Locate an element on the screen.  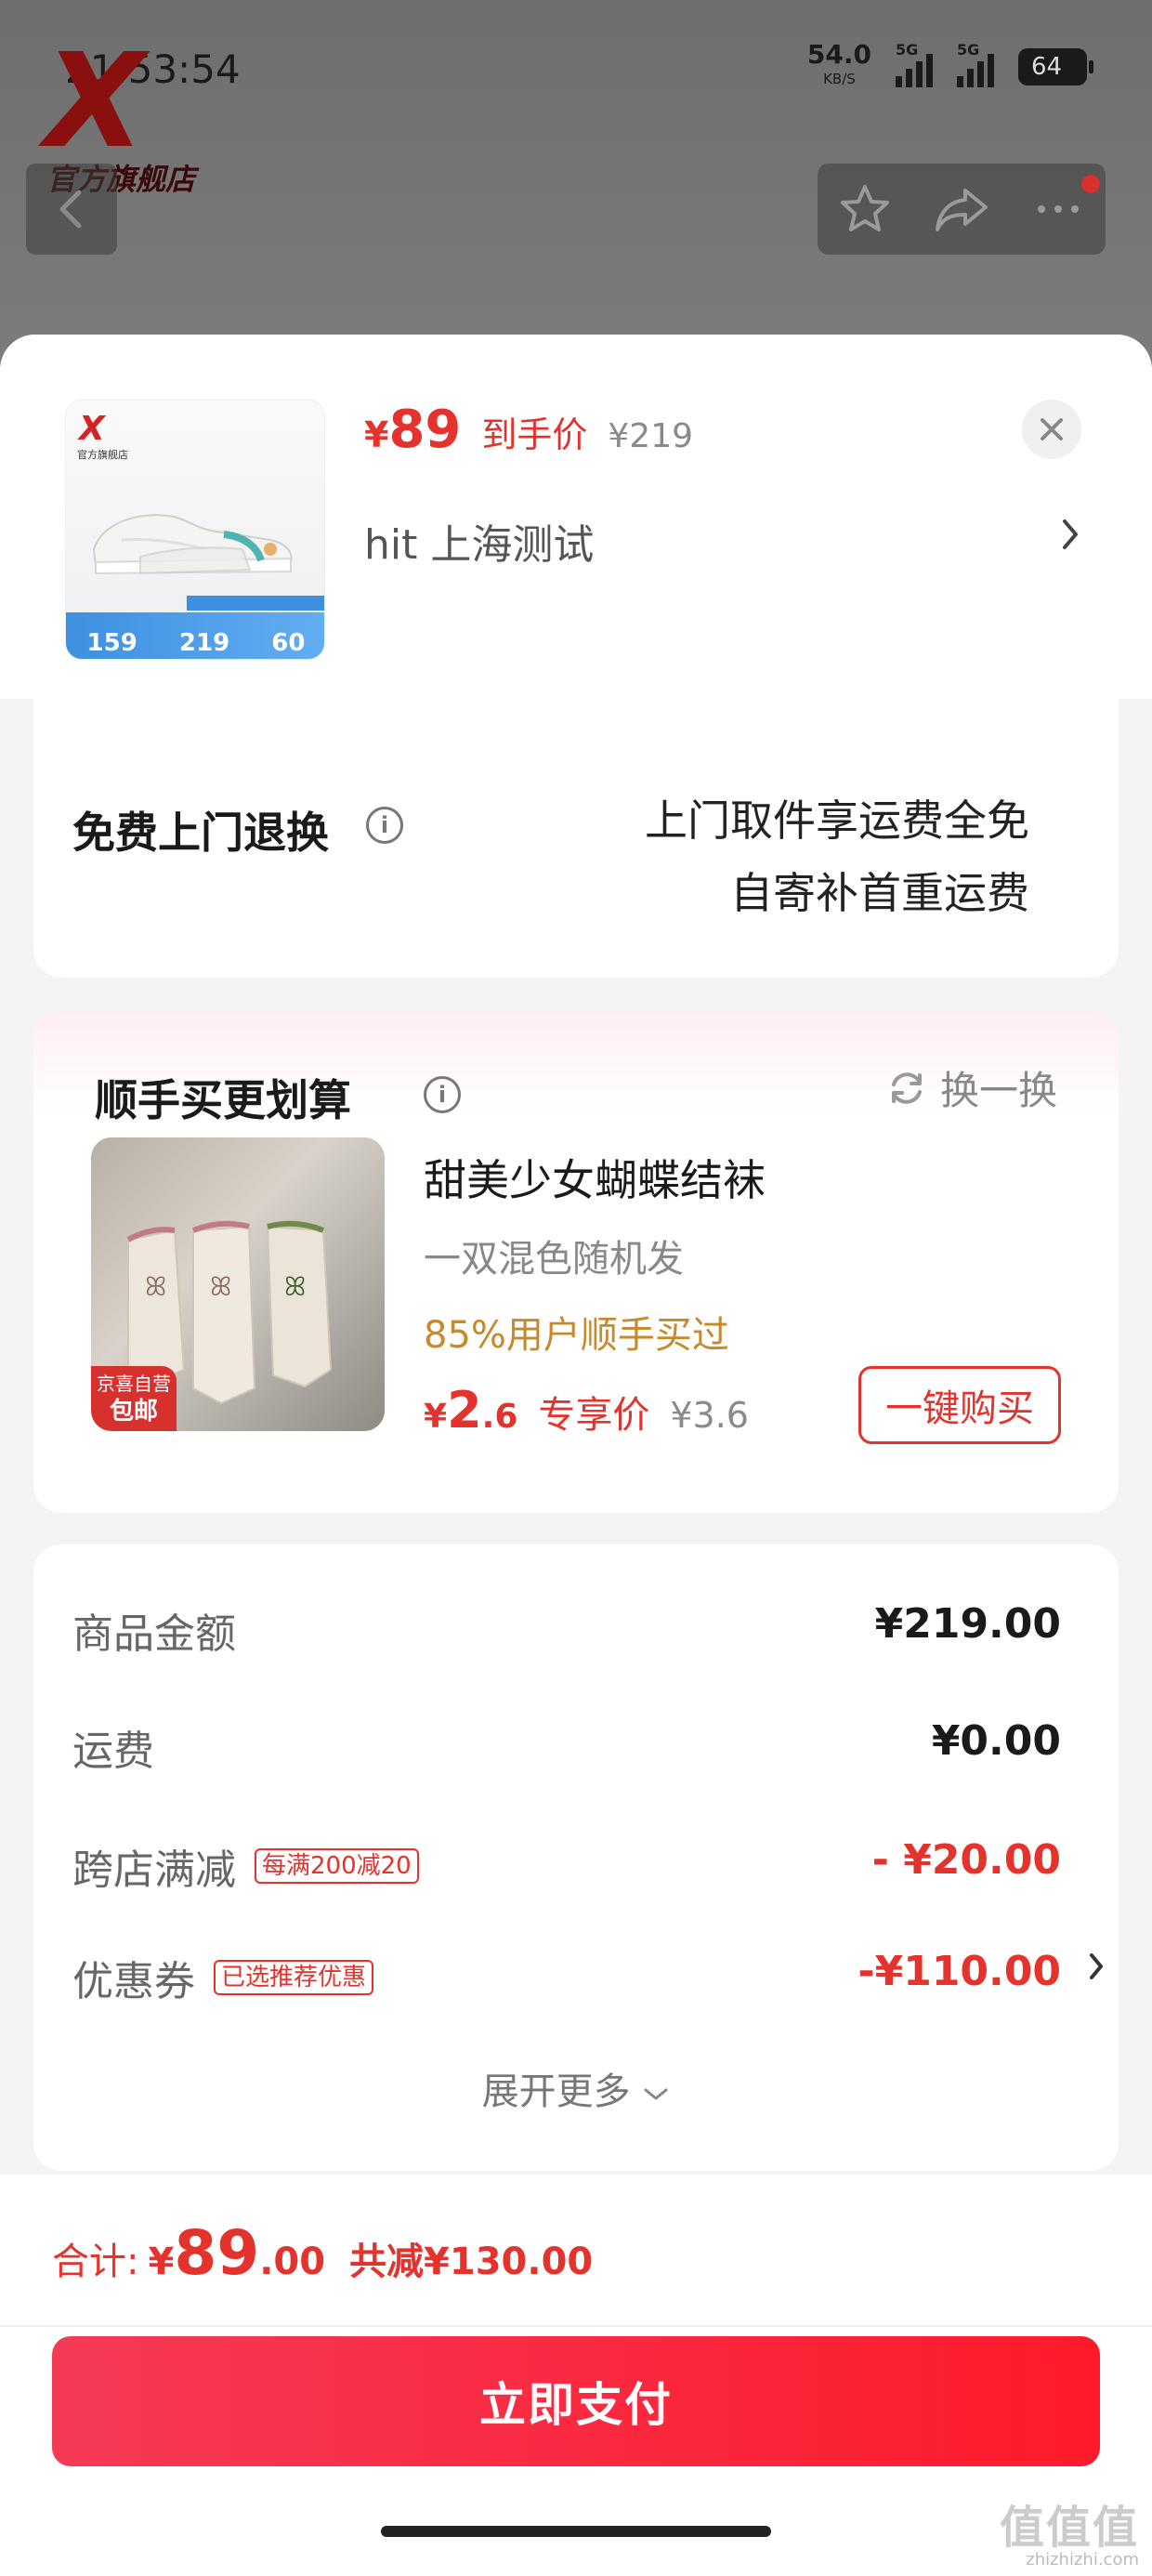
original-price: ¥219 is located at coordinates (651, 436).